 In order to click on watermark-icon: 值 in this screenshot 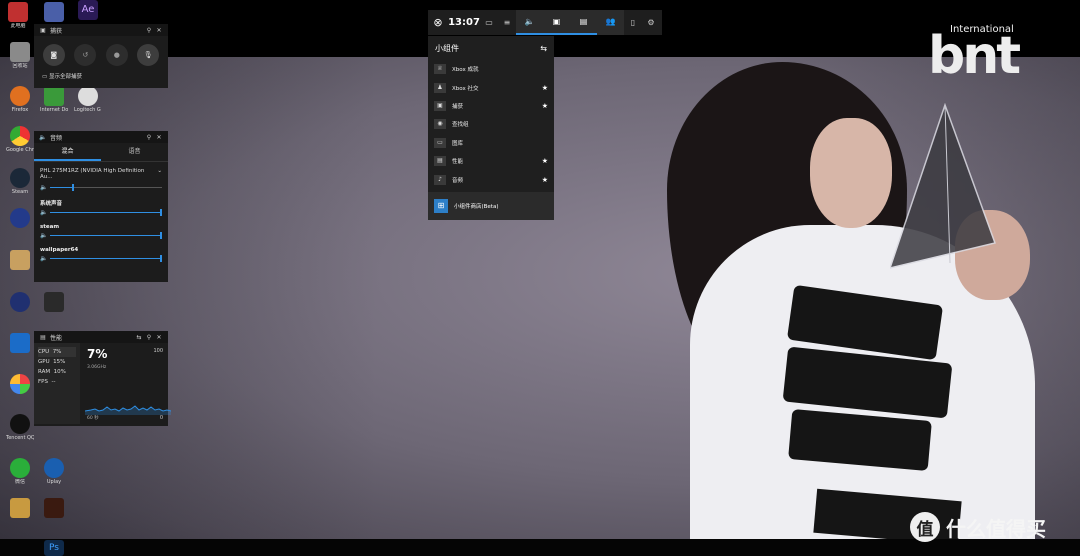, I will do `click(925, 527)`.